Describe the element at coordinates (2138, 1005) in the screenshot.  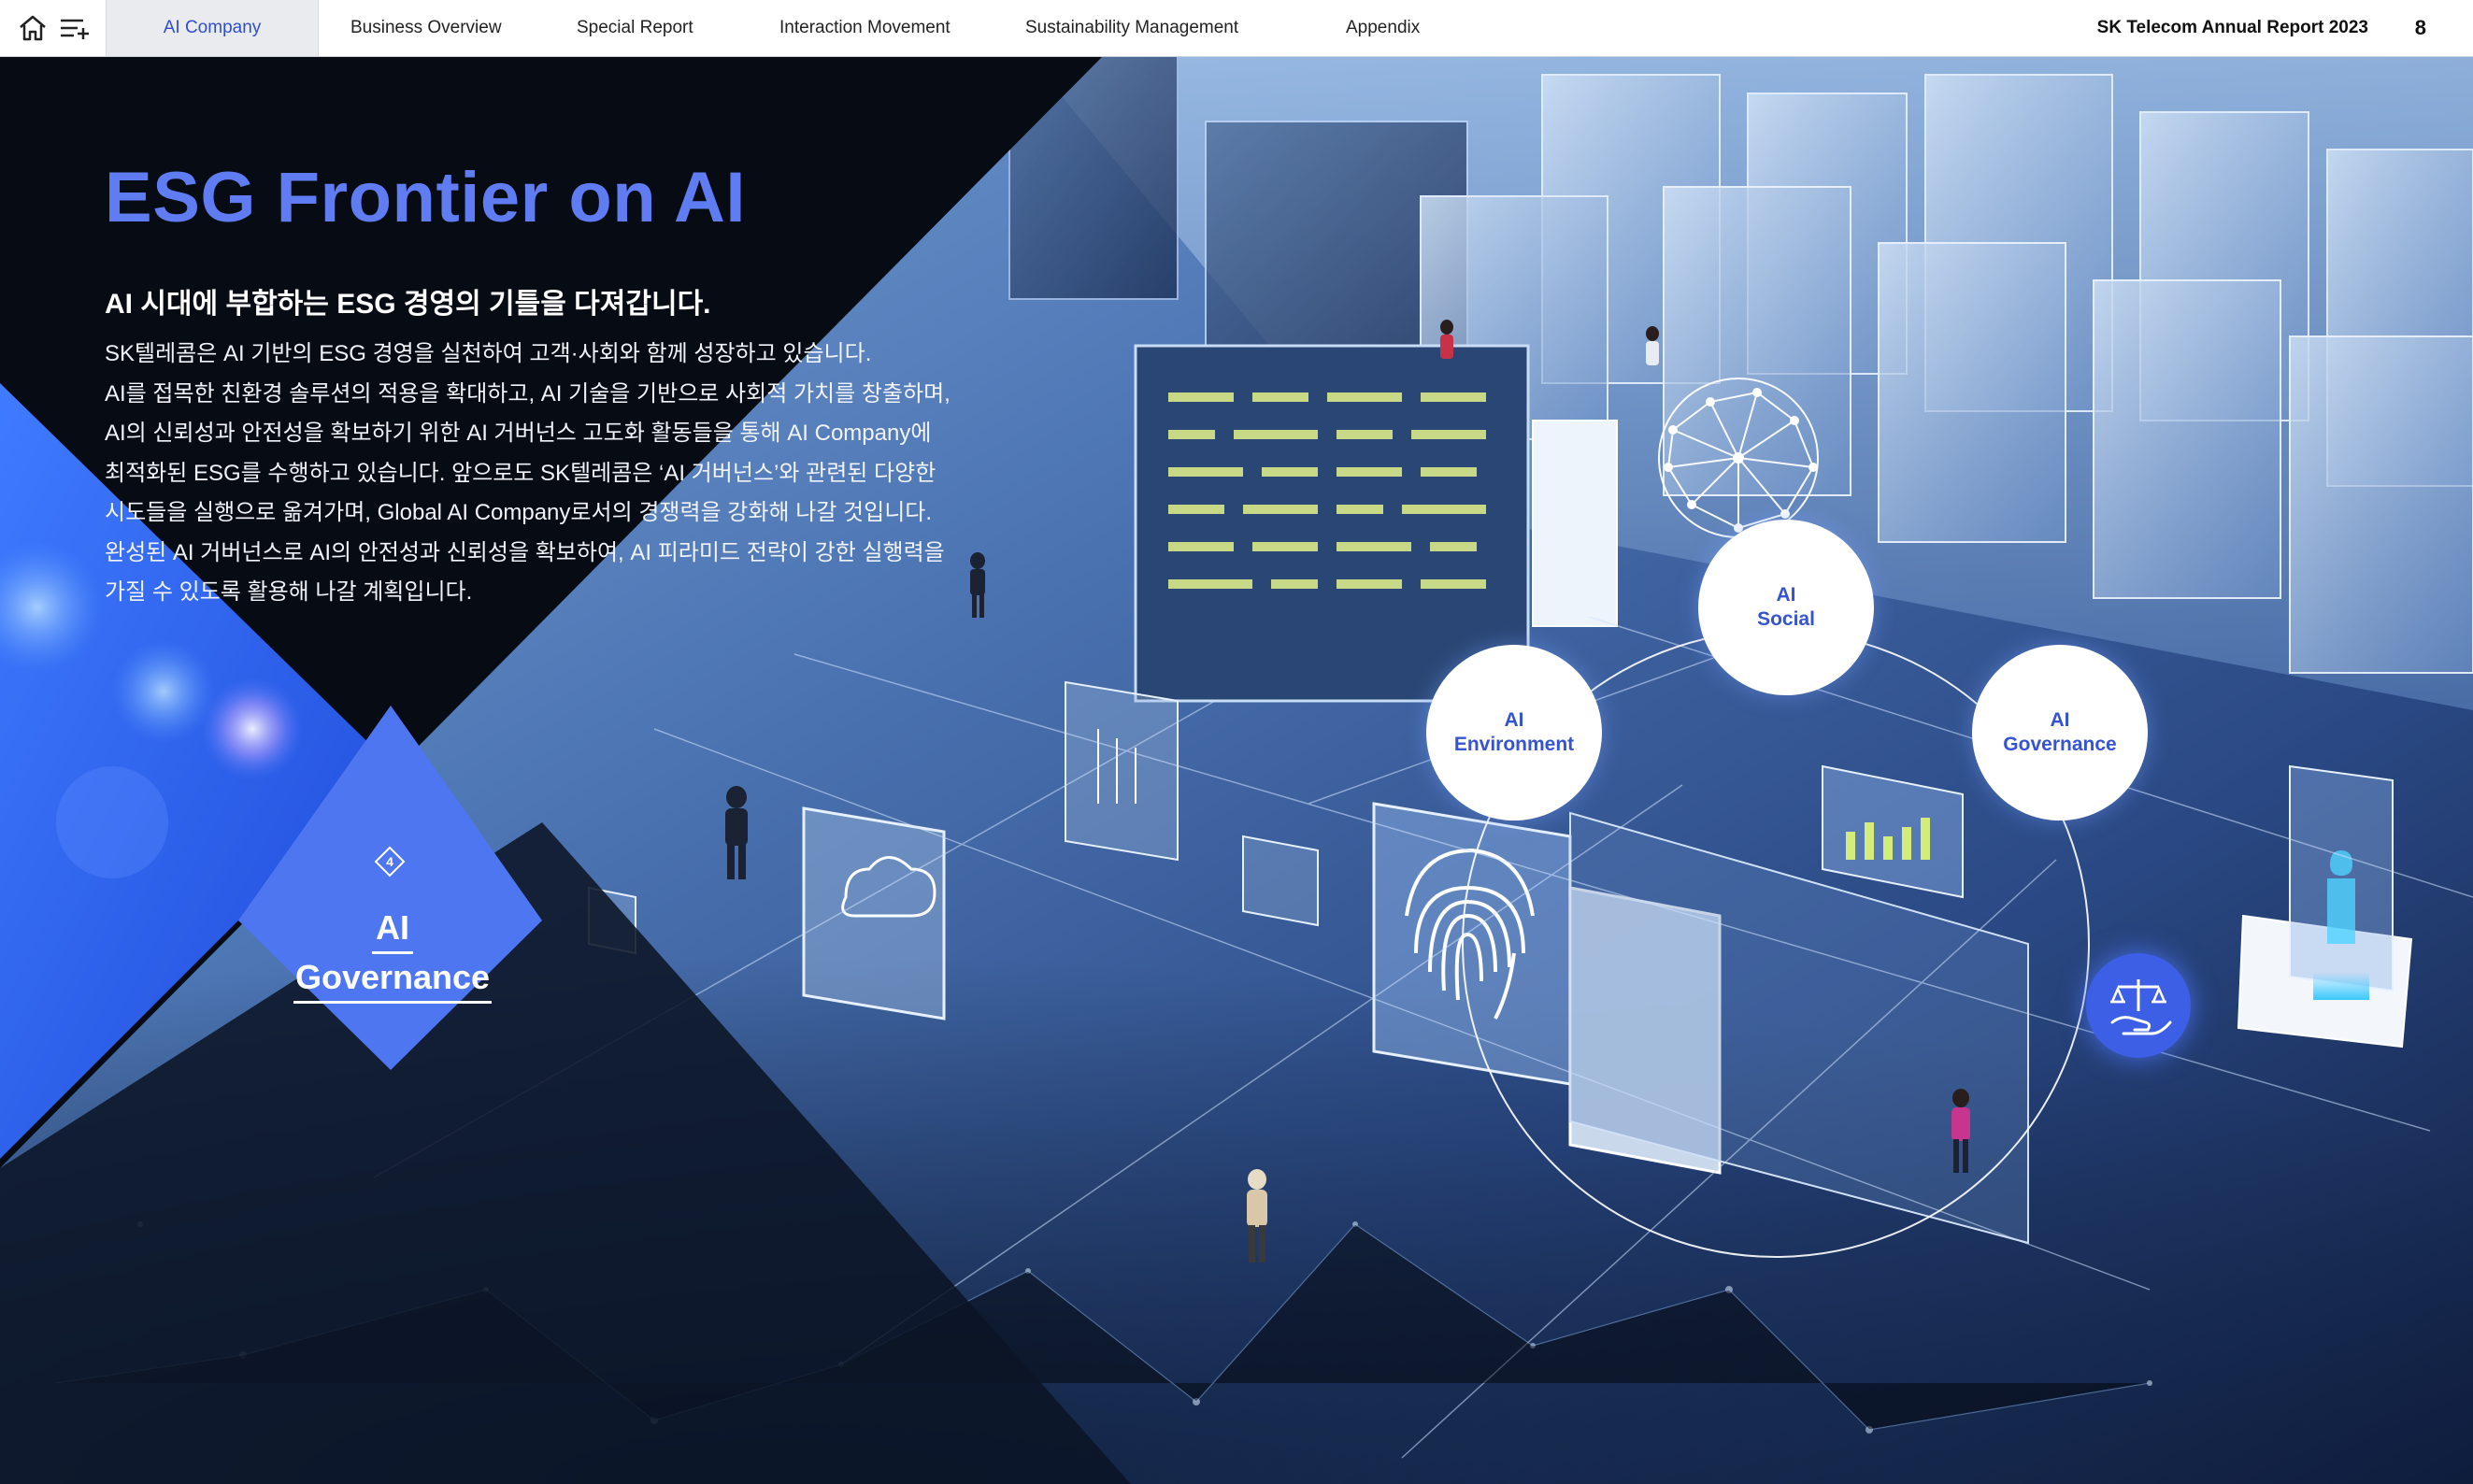
I see `scale-icon` at that location.